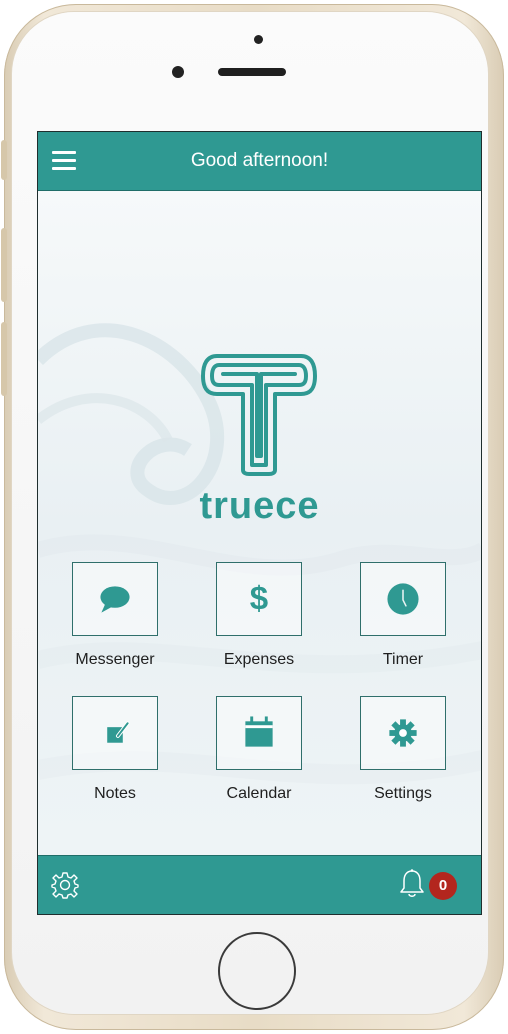 This screenshot has width=508, height=1034. What do you see at coordinates (178, 72) in the screenshot?
I see `front-camera` at bounding box center [178, 72].